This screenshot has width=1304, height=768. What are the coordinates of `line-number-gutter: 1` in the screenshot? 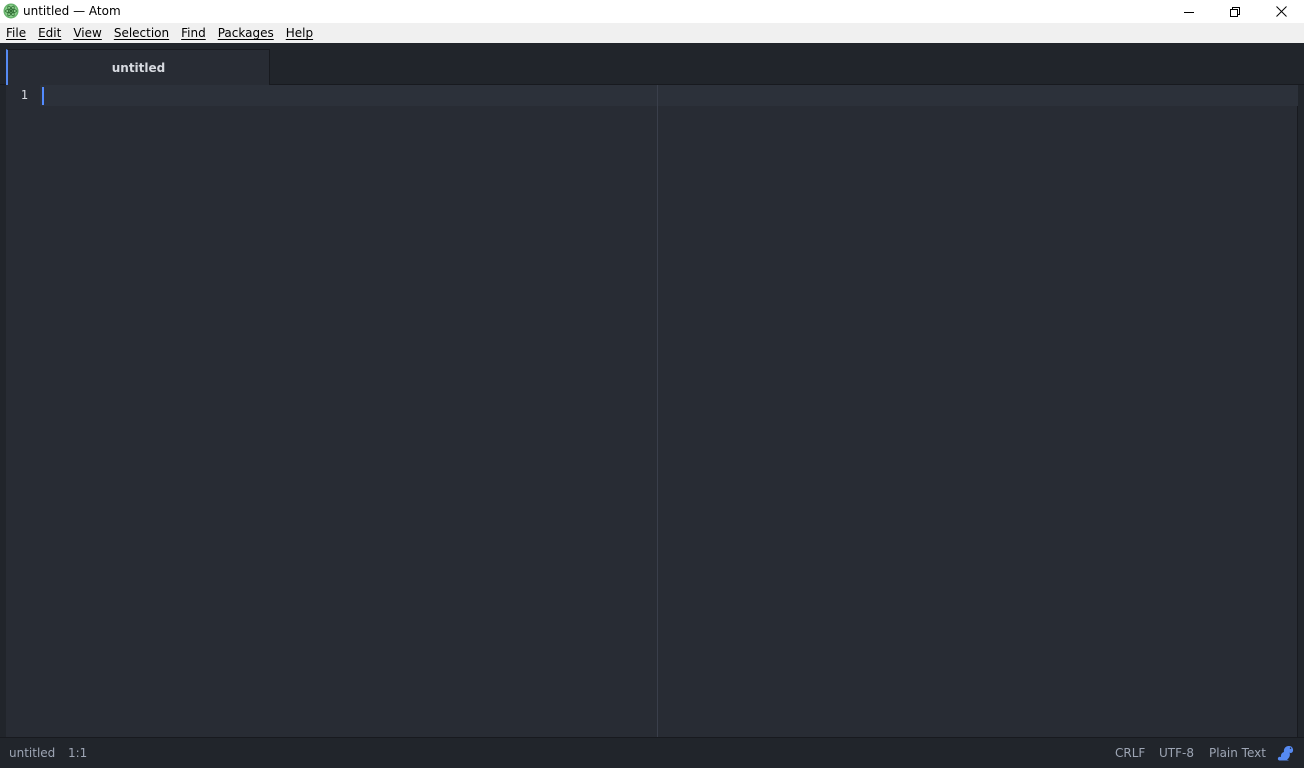 It's located at (23, 411).